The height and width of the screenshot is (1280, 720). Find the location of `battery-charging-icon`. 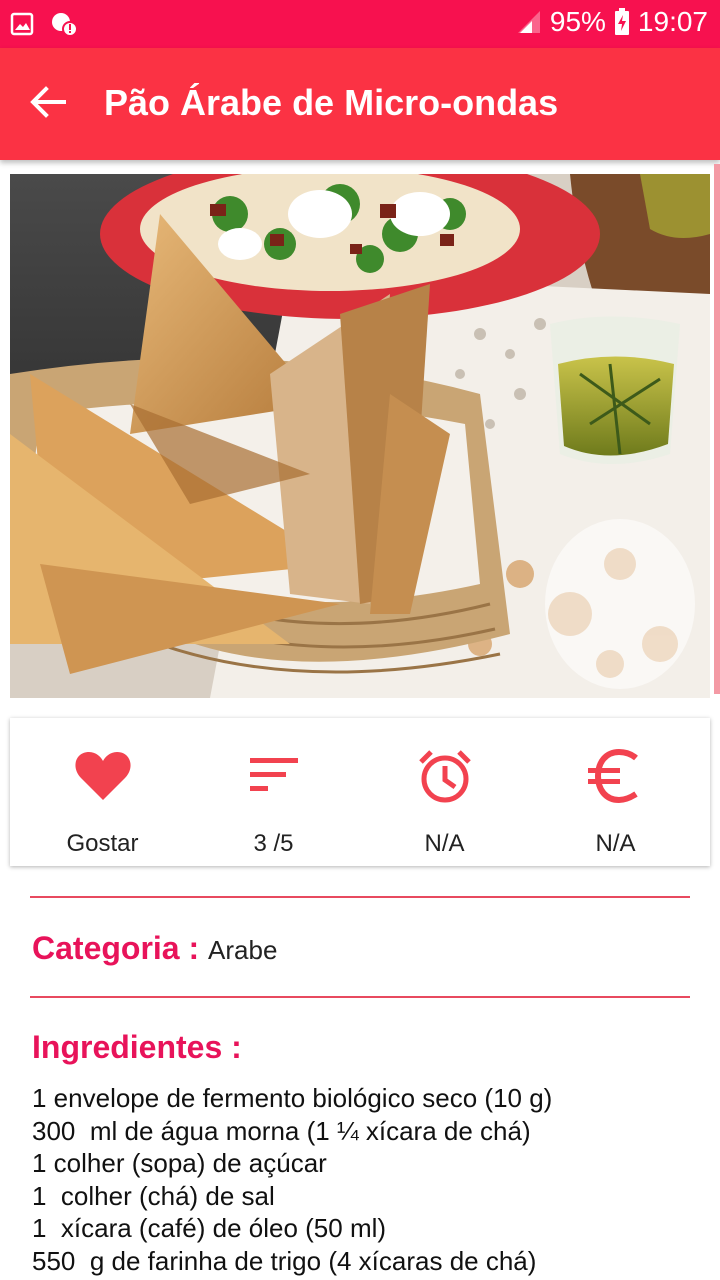

battery-charging-icon is located at coordinates (621, 21).